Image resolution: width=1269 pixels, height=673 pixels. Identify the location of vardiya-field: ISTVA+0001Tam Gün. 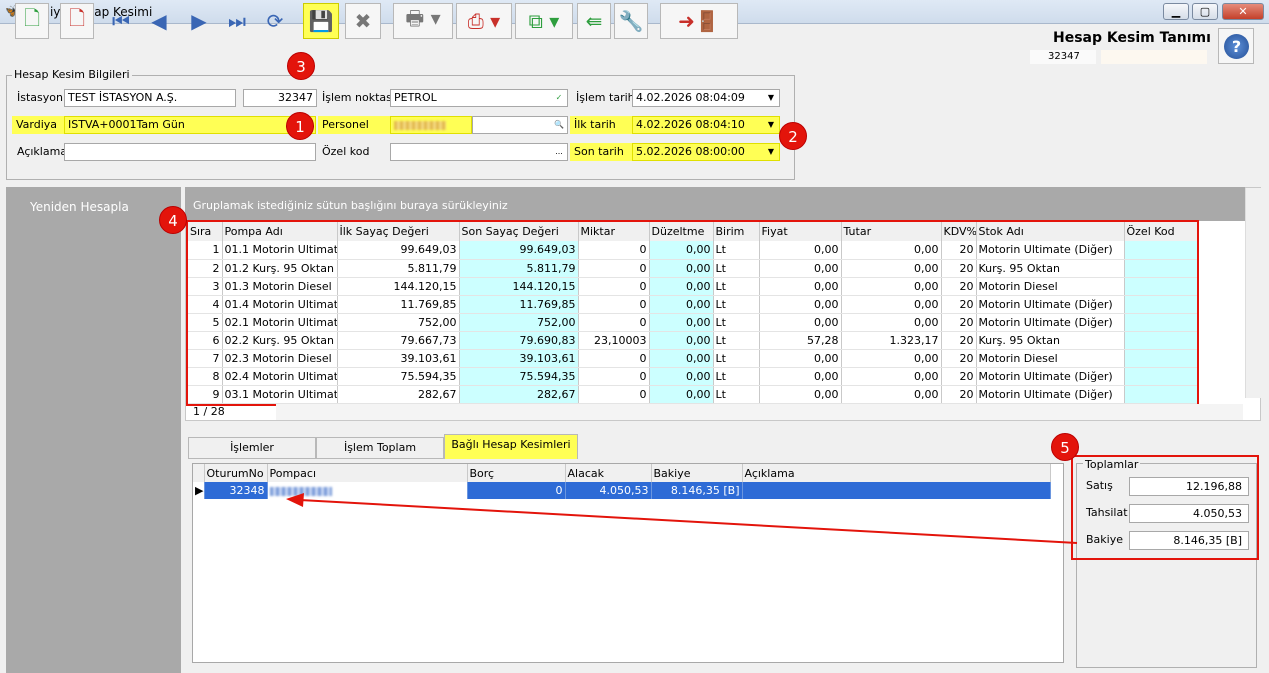
(190, 125).